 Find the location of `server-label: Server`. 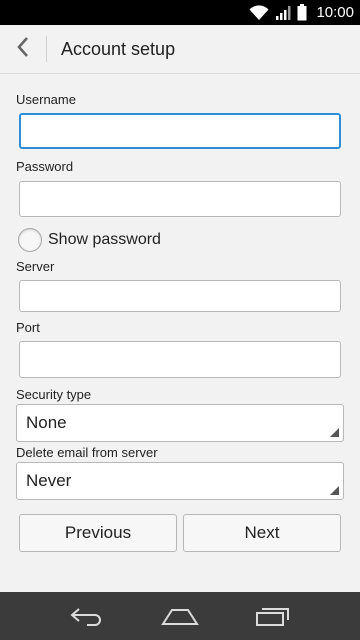

server-label: Server is located at coordinates (35, 266).